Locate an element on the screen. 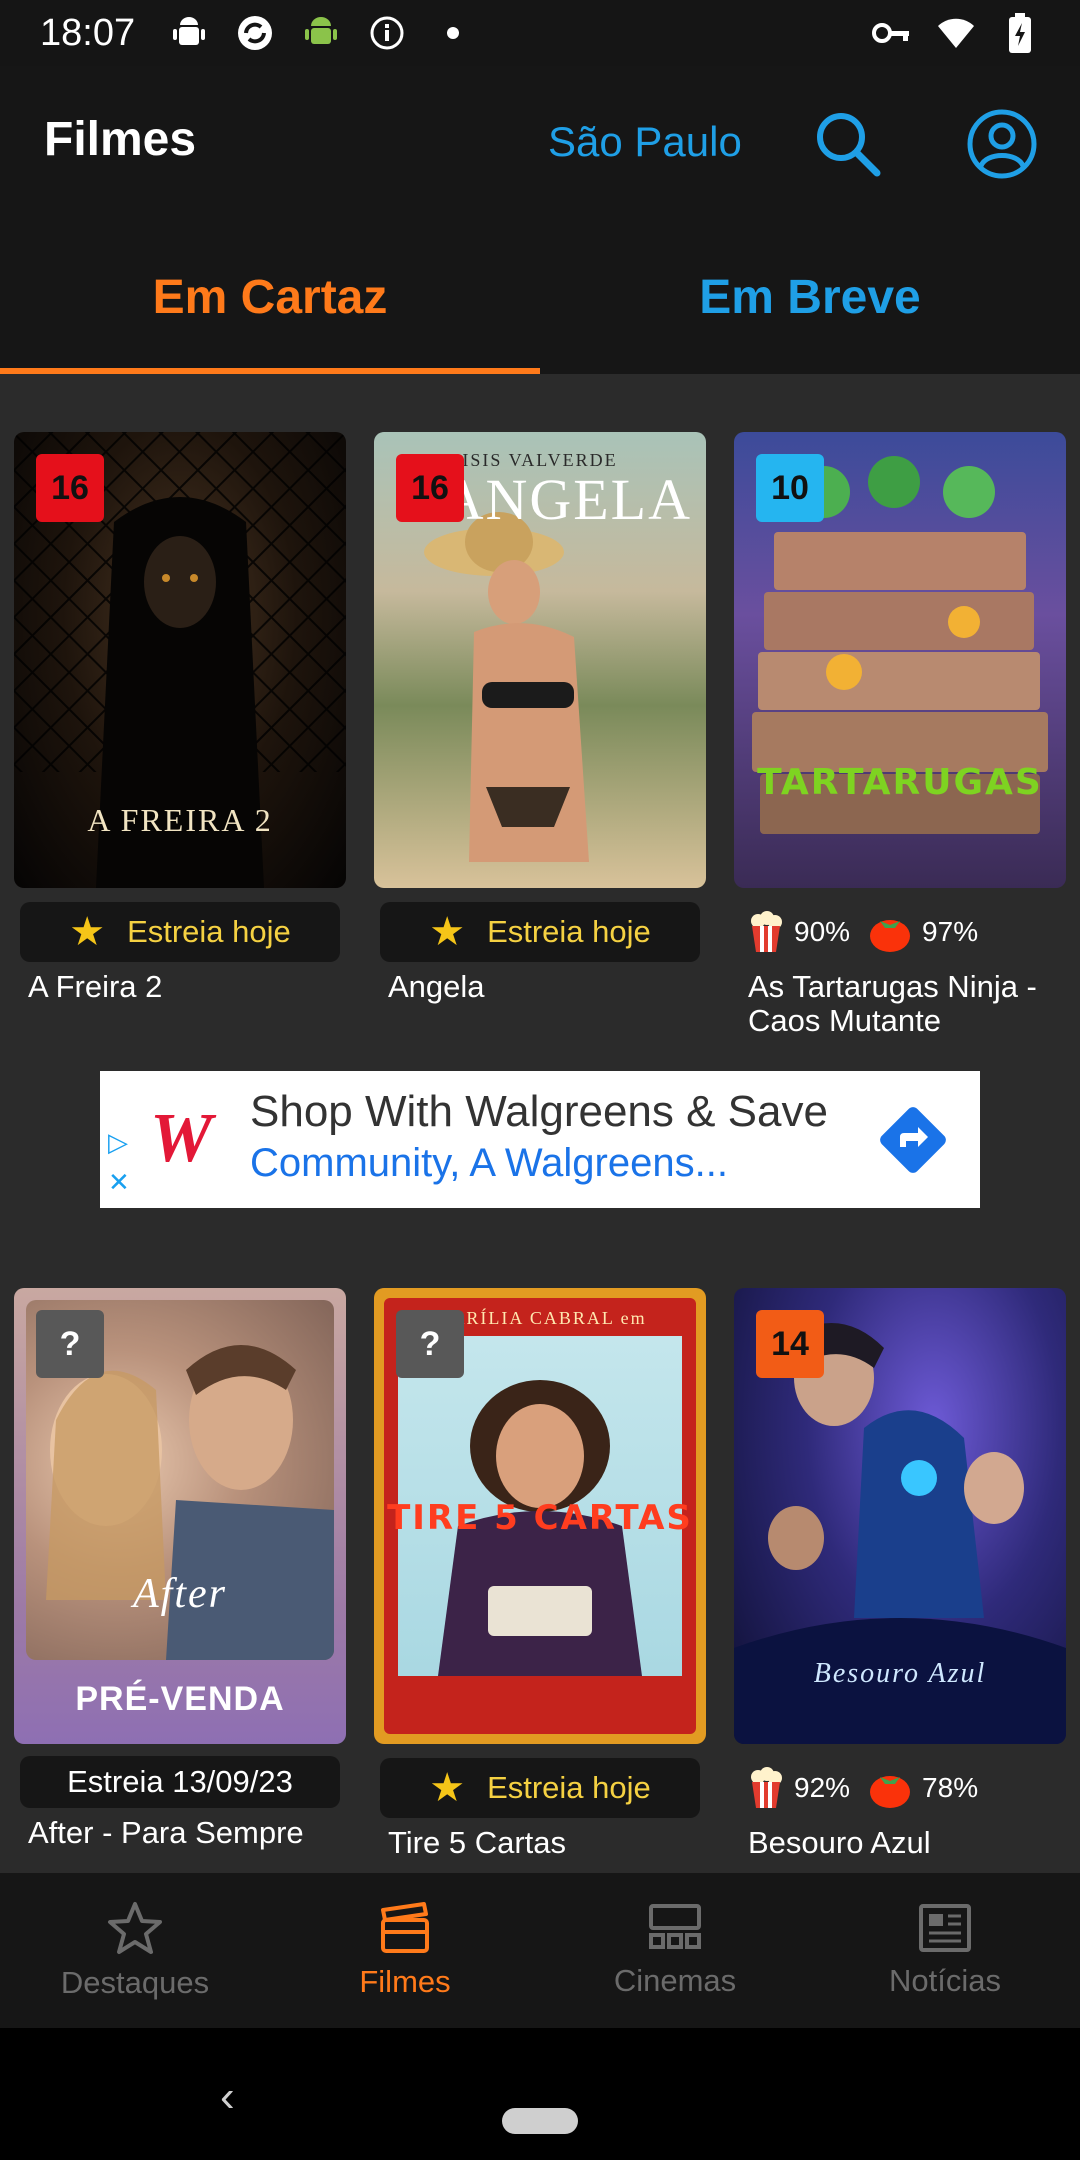  sync-icon is located at coordinates (255, 33).